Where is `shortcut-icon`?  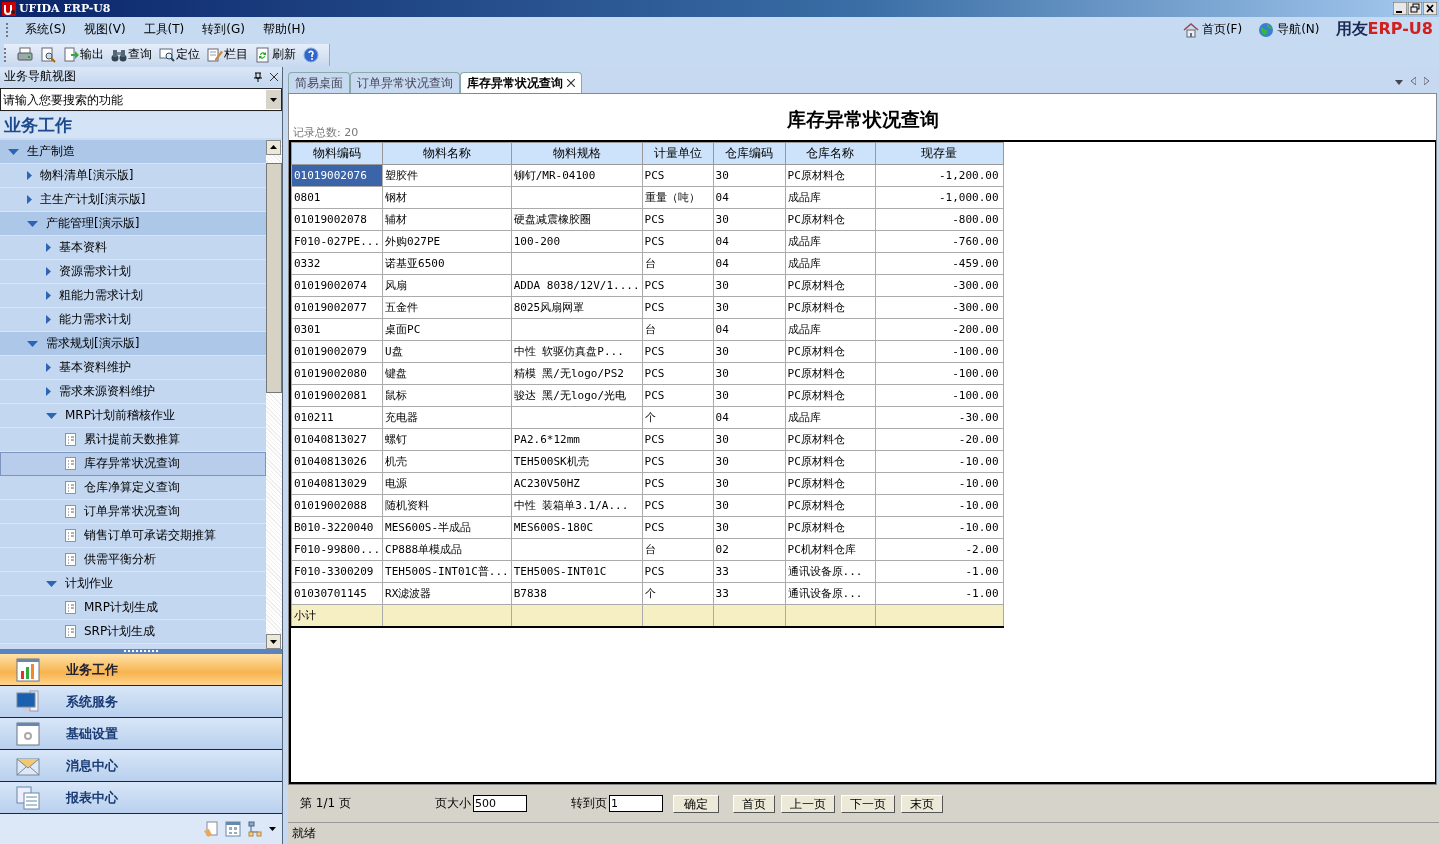
shortcut-icon is located at coordinates (211, 829).